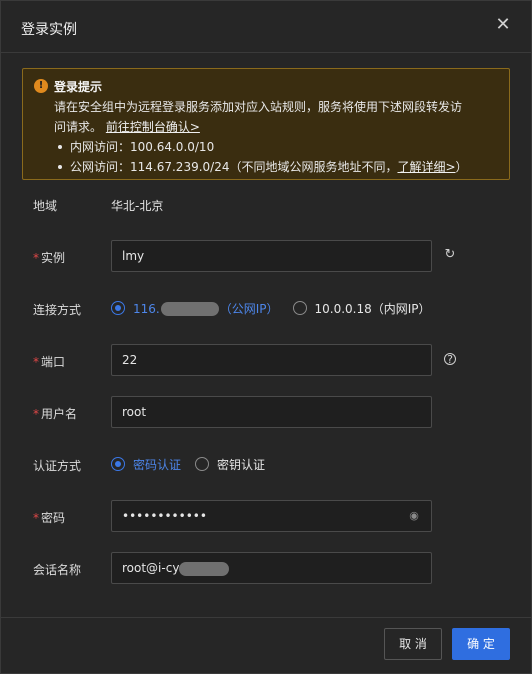  I want to click on port-label: * 端口, so click(49, 362).